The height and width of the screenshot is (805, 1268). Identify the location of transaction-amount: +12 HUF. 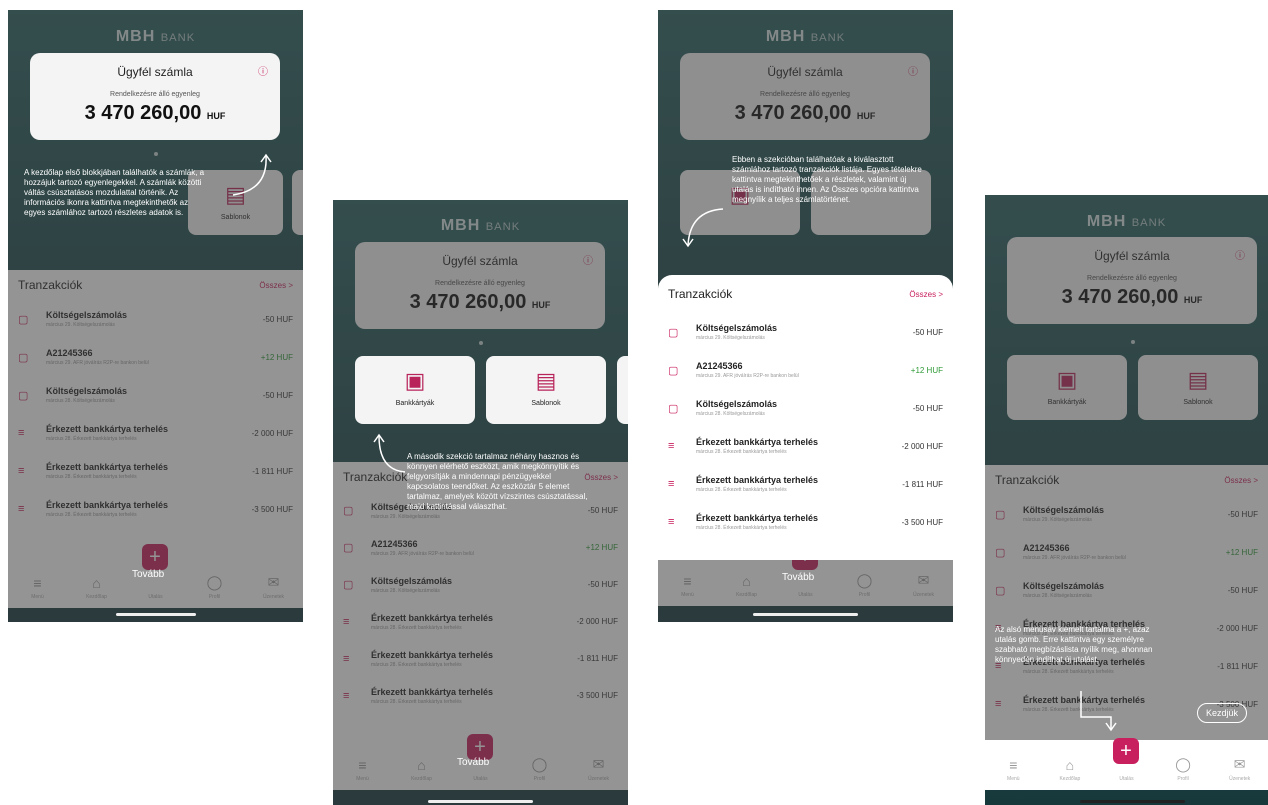
(1241, 552).